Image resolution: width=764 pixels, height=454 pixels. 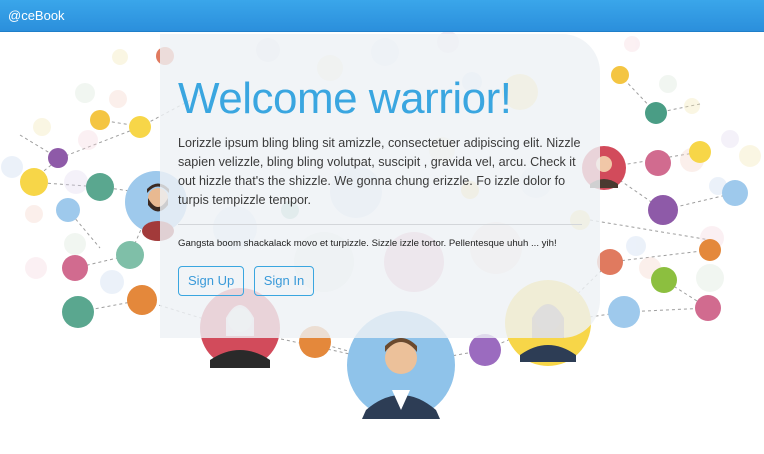 What do you see at coordinates (284, 281) in the screenshot?
I see `sign-in-button: Sign In` at bounding box center [284, 281].